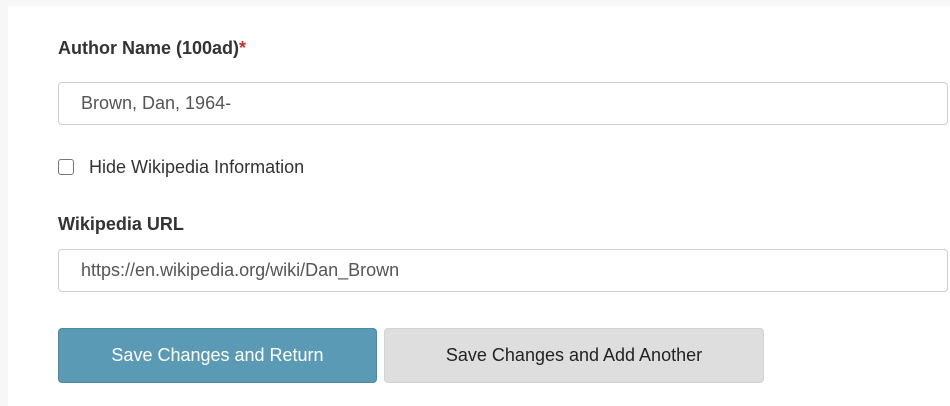  Describe the element at coordinates (503, 270) in the screenshot. I see `wikipedia-url-input` at that location.